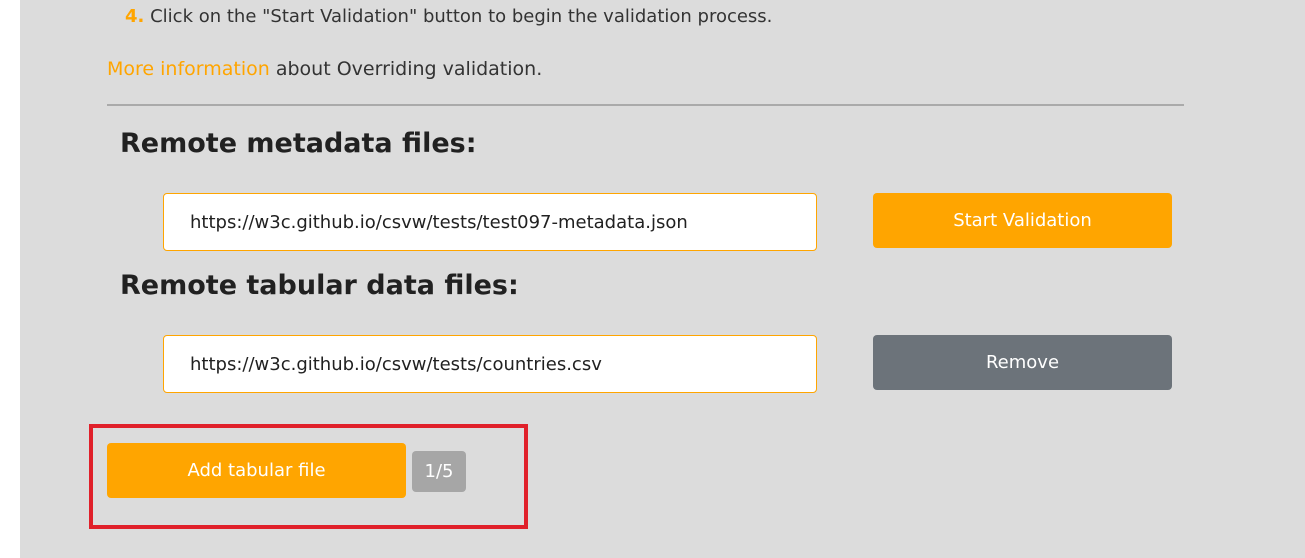  I want to click on metadata-url-input, so click(490, 222).